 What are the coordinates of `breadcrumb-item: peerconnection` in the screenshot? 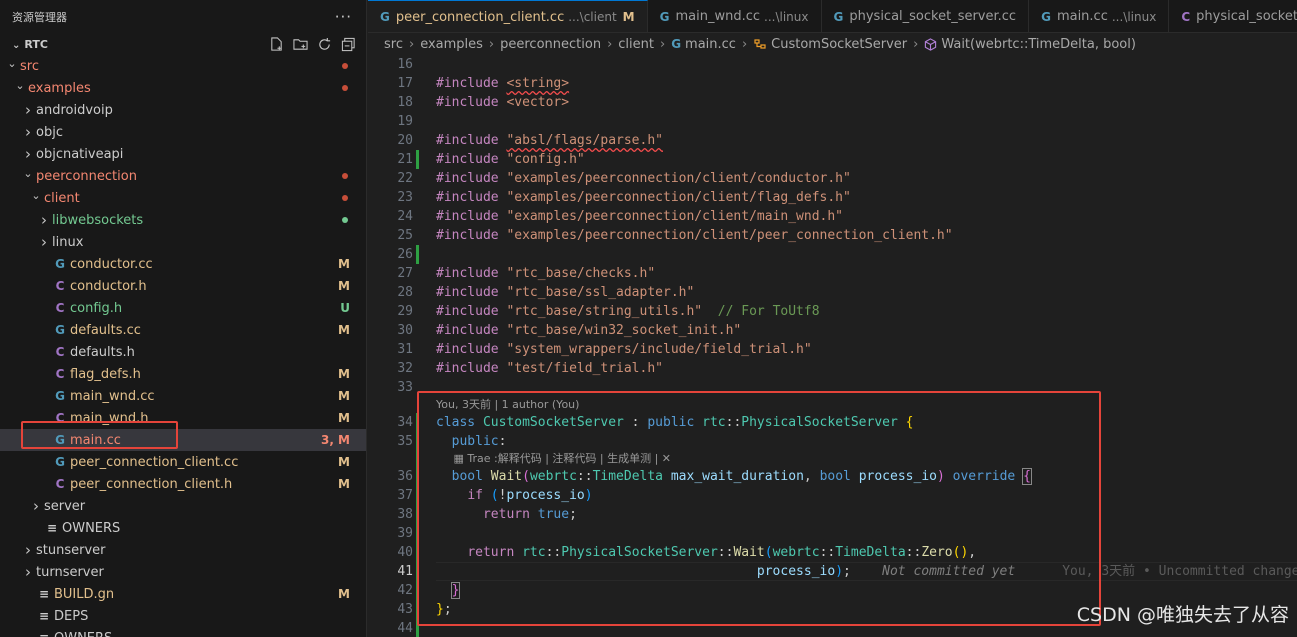 It's located at (550, 44).